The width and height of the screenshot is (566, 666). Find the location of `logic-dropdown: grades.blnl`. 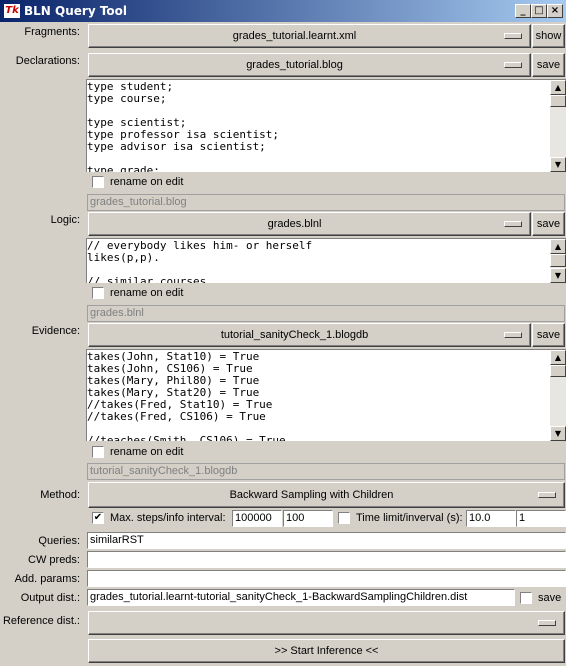

logic-dropdown: grades.blnl is located at coordinates (309, 224).